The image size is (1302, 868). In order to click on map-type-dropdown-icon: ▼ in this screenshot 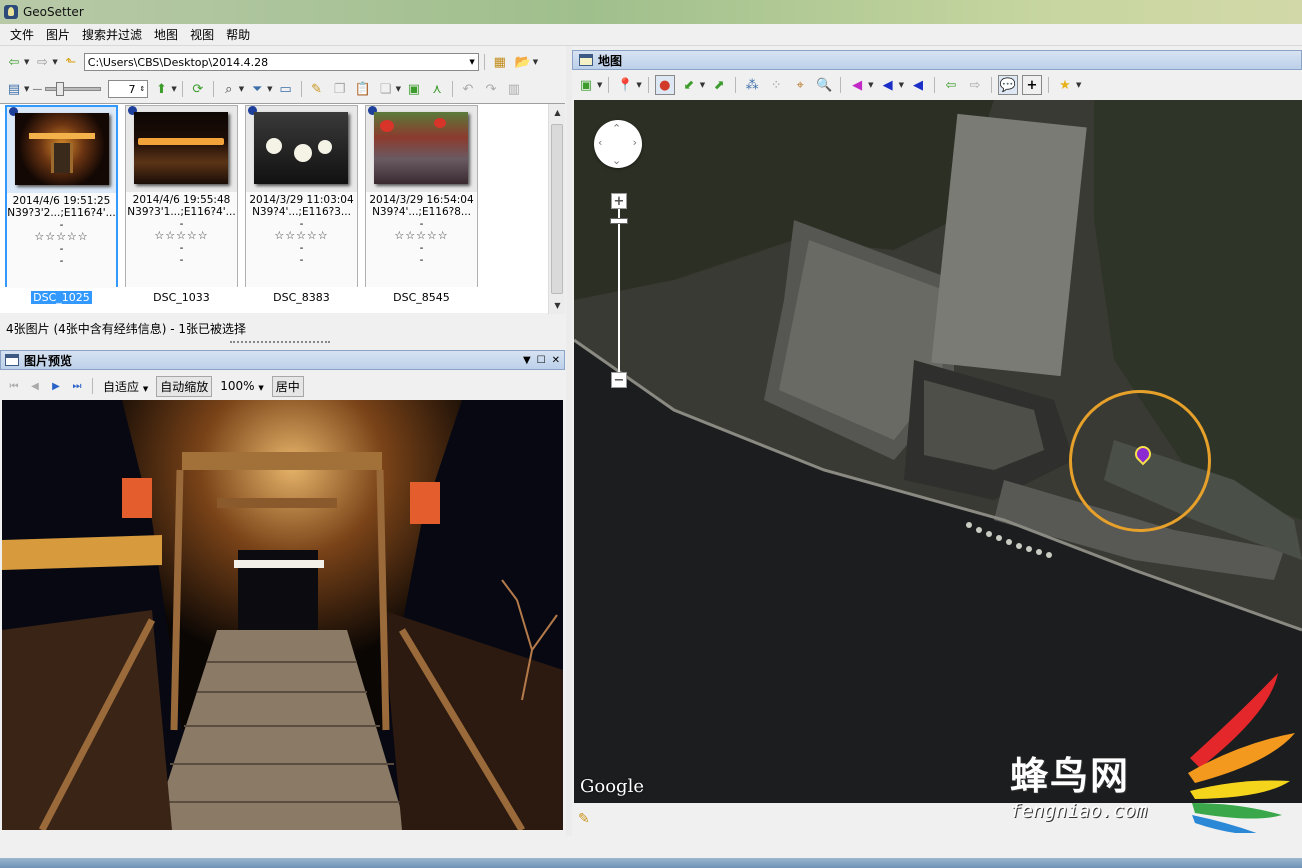, I will do `click(599, 85)`.